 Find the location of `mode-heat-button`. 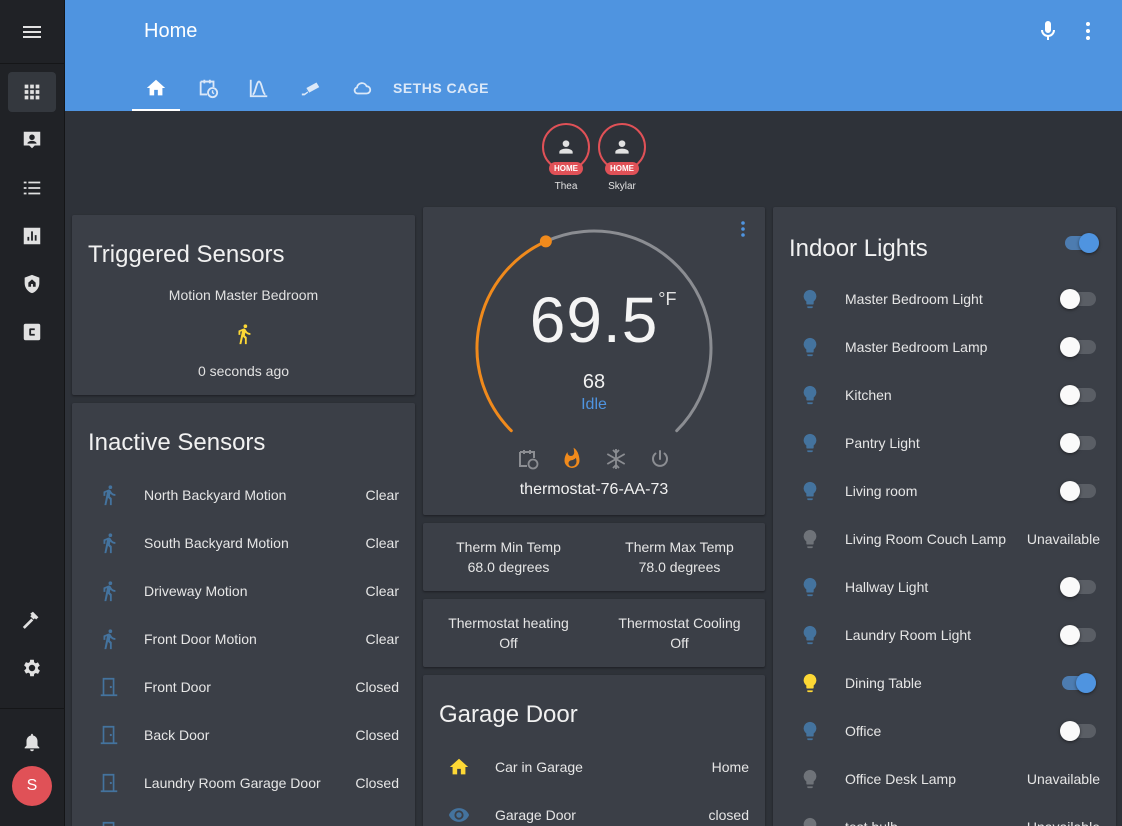

mode-heat-button is located at coordinates (572, 459).